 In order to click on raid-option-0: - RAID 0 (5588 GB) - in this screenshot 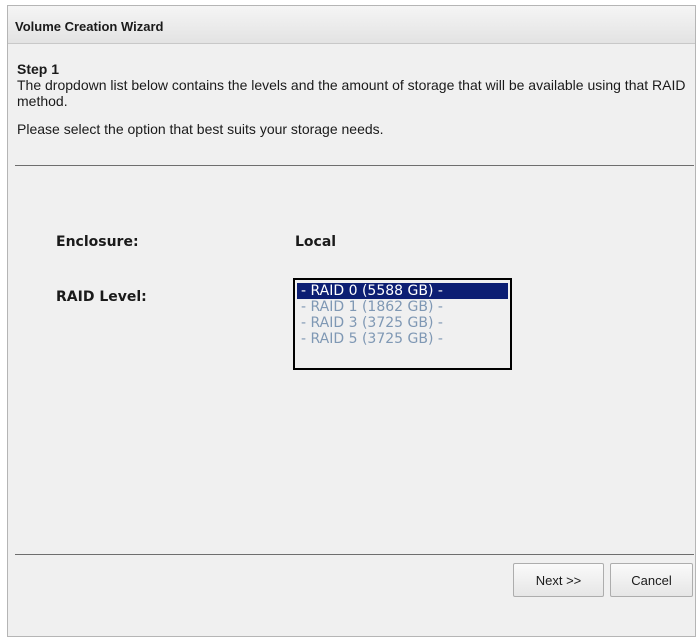, I will do `click(402, 291)`.